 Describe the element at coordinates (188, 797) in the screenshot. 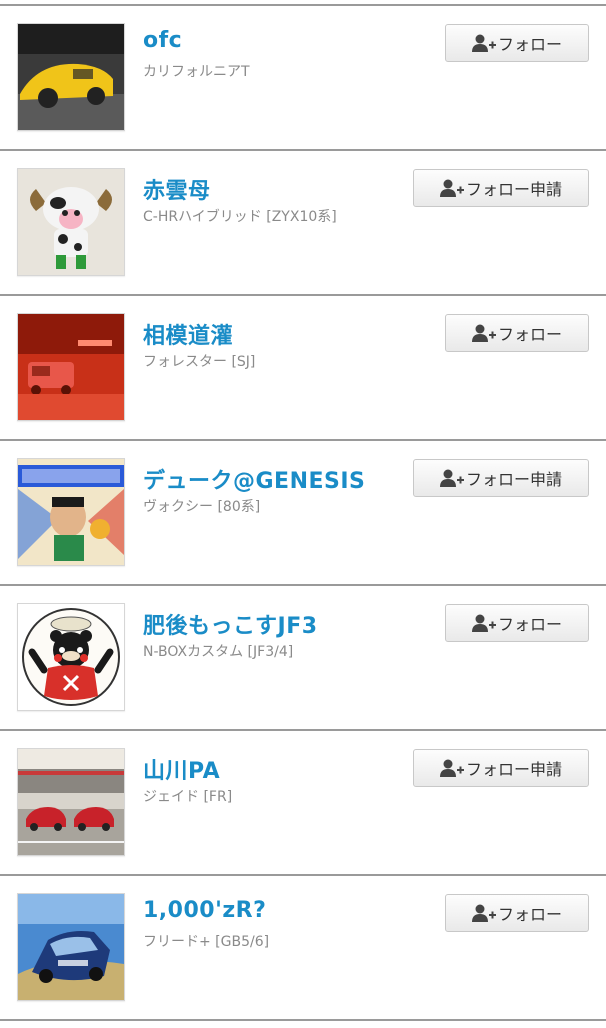

I see `car-model: ジェイド [FR]` at that location.